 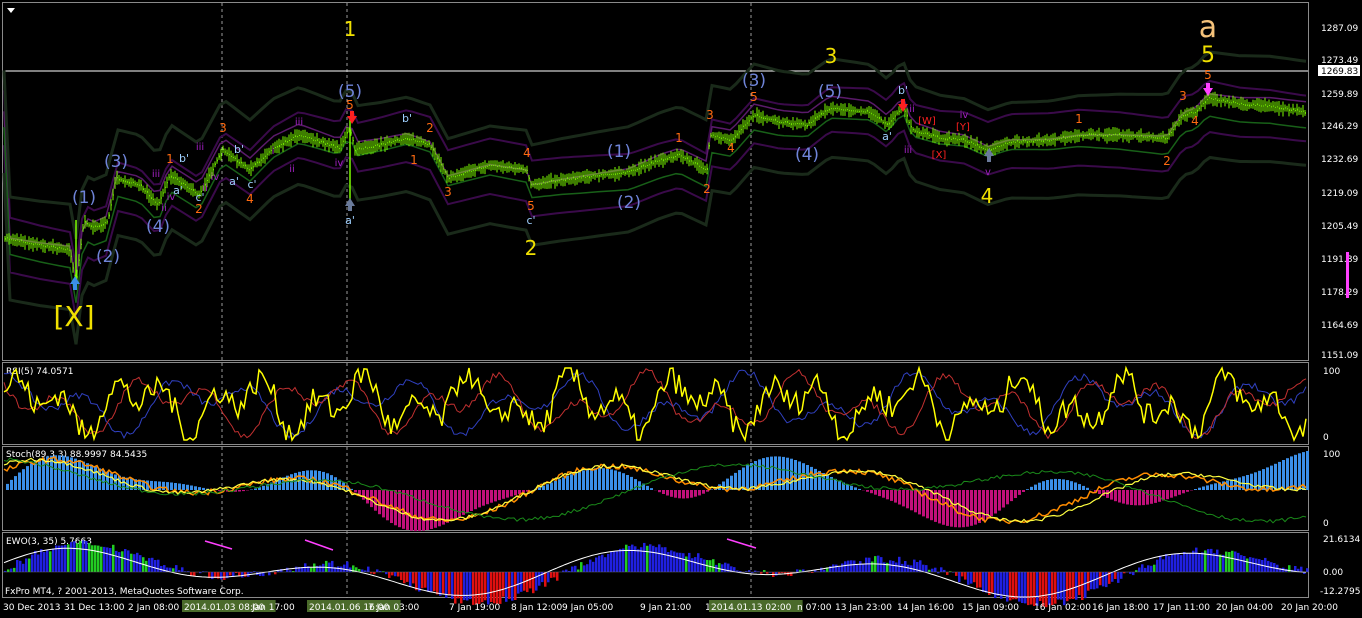 What do you see at coordinates (1208, 55) in the screenshot?
I see `wave-label-5-top: 5` at bounding box center [1208, 55].